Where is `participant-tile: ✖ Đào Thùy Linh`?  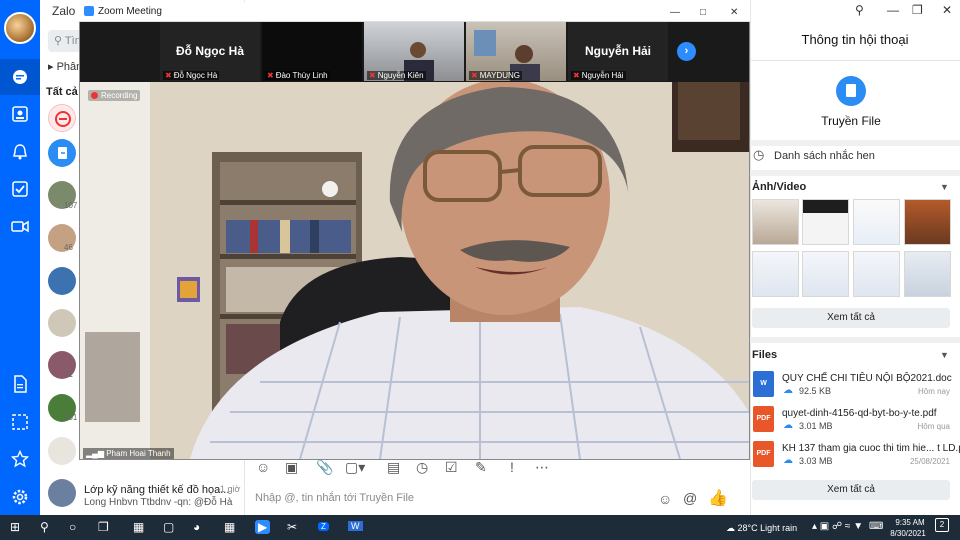
participant-tile: ✖ Đào Thùy Linh is located at coordinates (312, 51).